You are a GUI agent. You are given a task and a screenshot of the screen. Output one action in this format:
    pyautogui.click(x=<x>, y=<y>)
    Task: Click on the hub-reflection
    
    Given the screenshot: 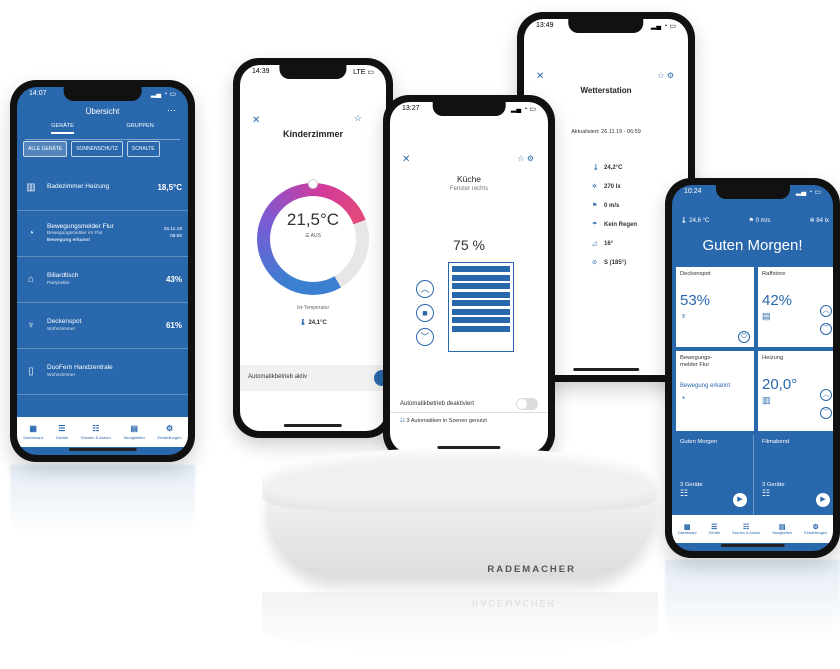 What is the action you would take?
    pyautogui.click(x=460, y=622)
    